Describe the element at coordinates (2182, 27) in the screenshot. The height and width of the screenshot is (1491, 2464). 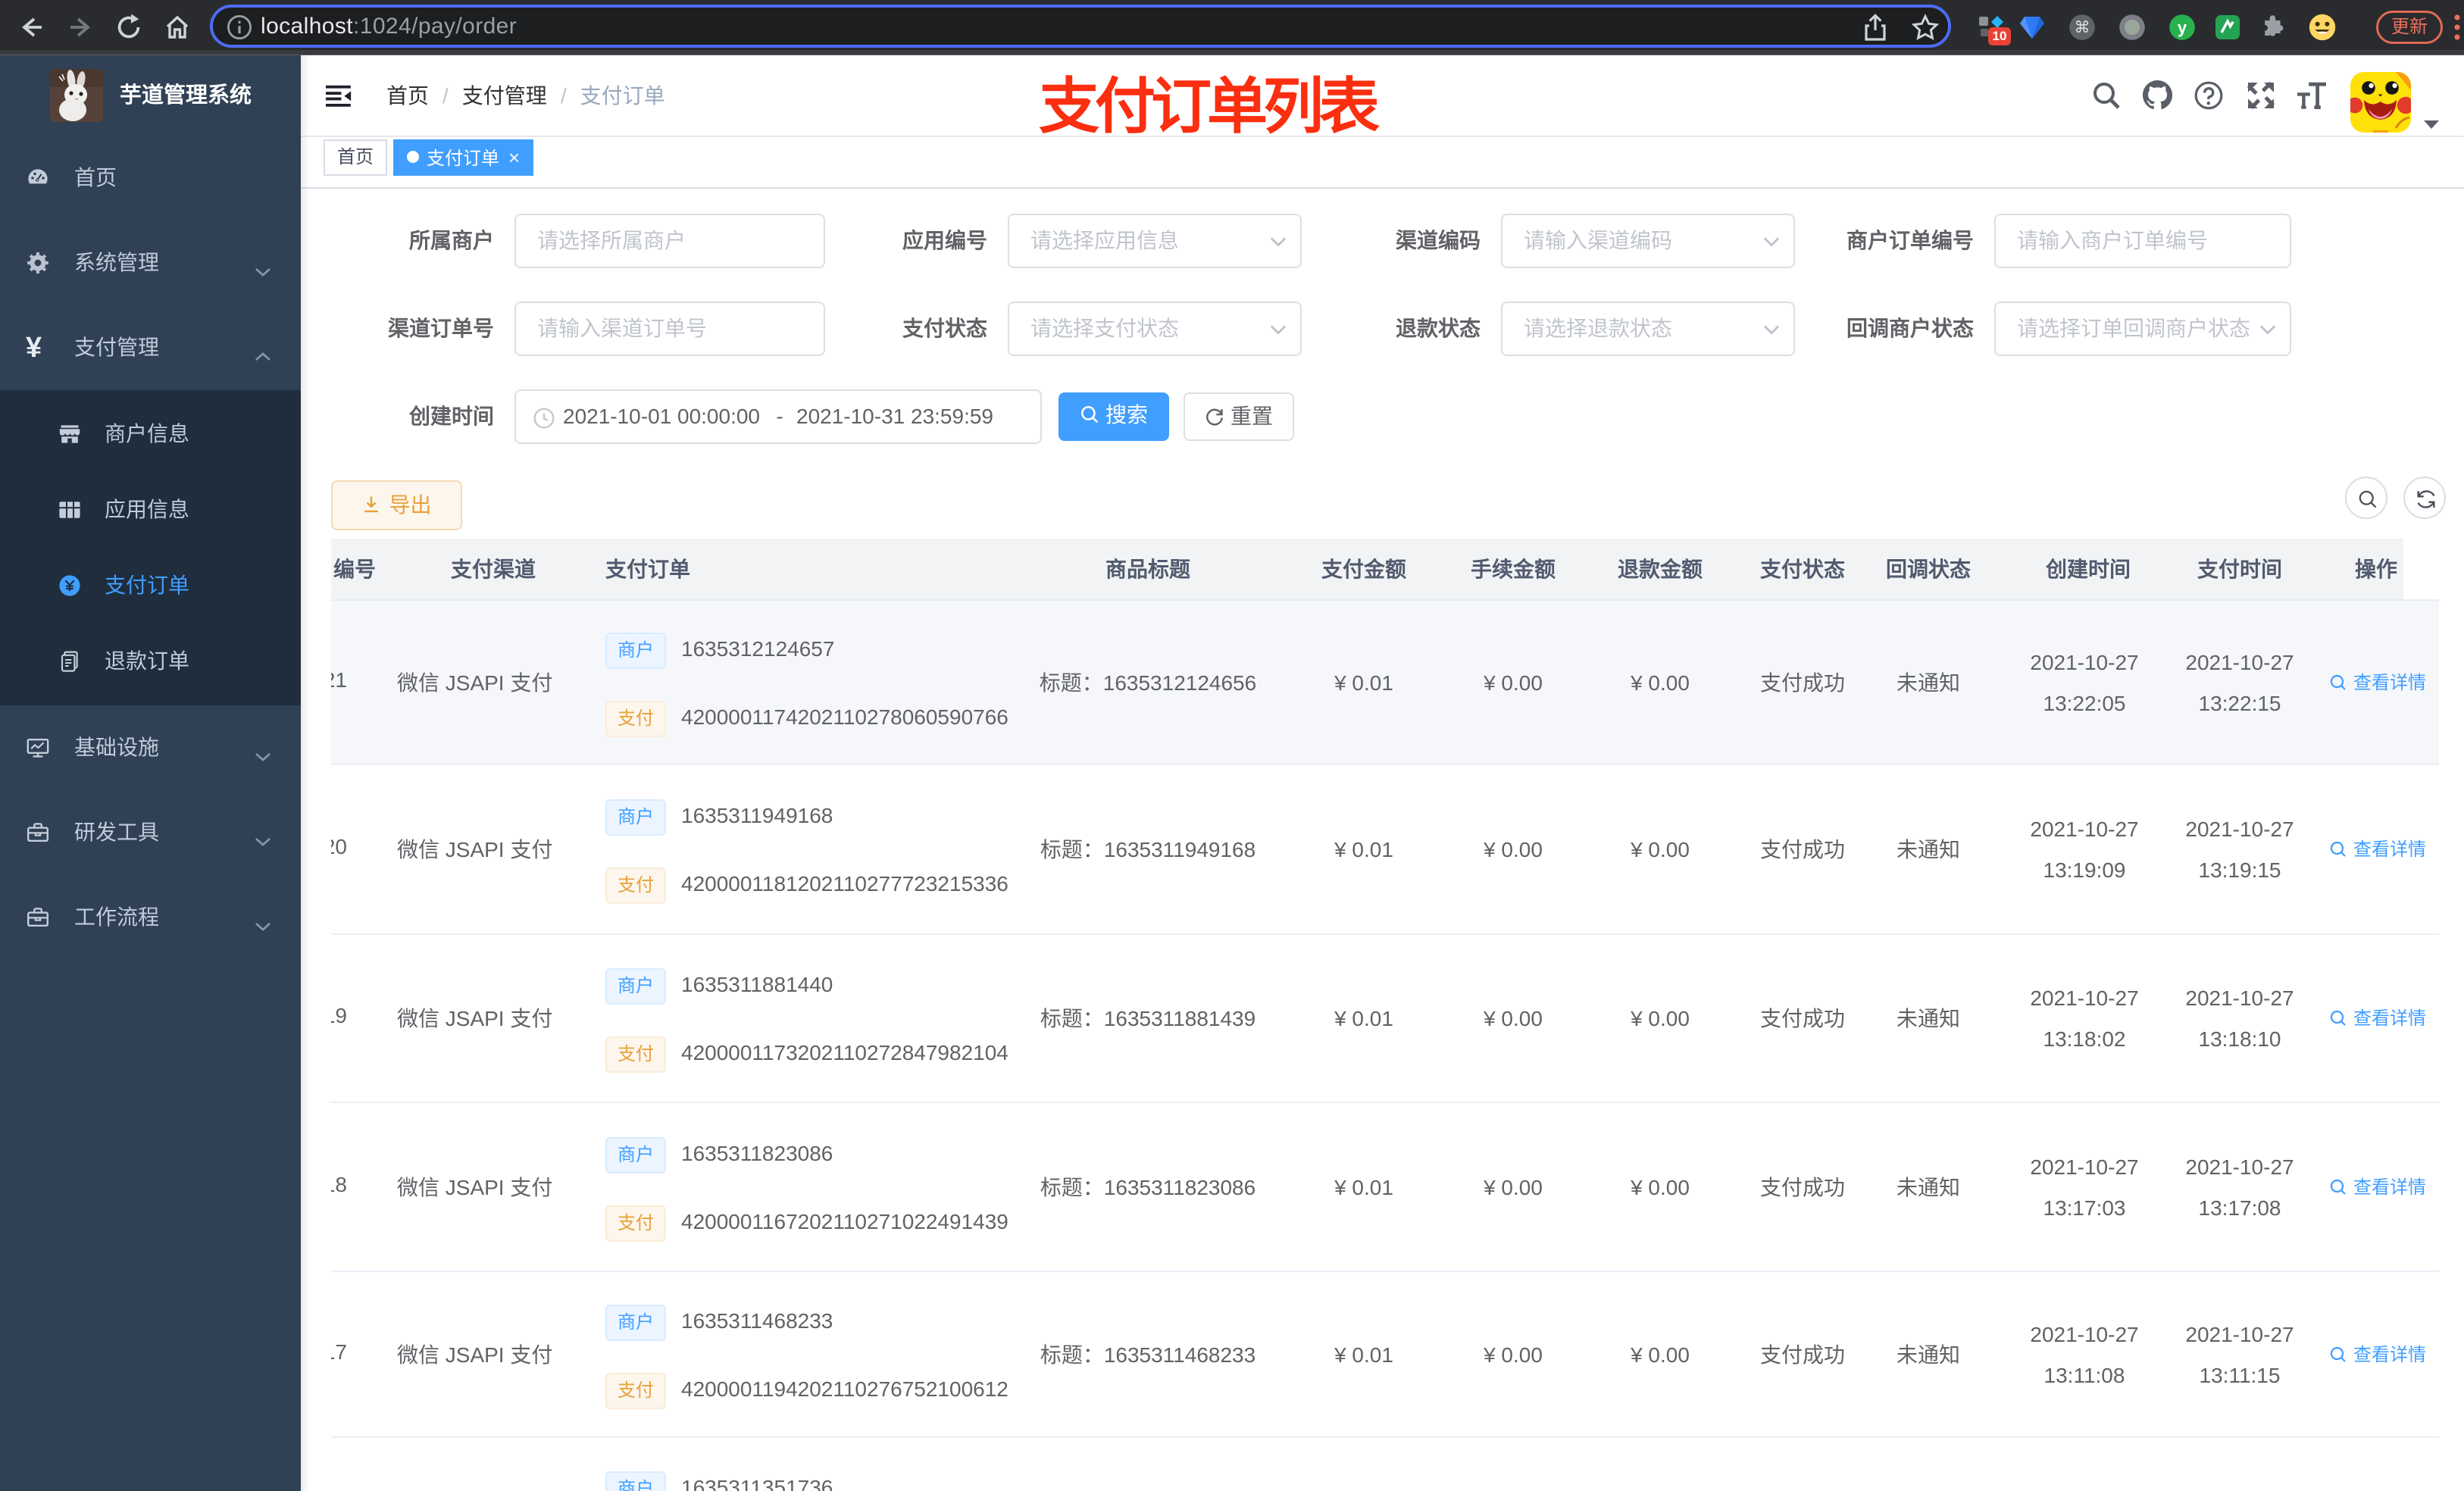
I see `svg-text: y` at that location.